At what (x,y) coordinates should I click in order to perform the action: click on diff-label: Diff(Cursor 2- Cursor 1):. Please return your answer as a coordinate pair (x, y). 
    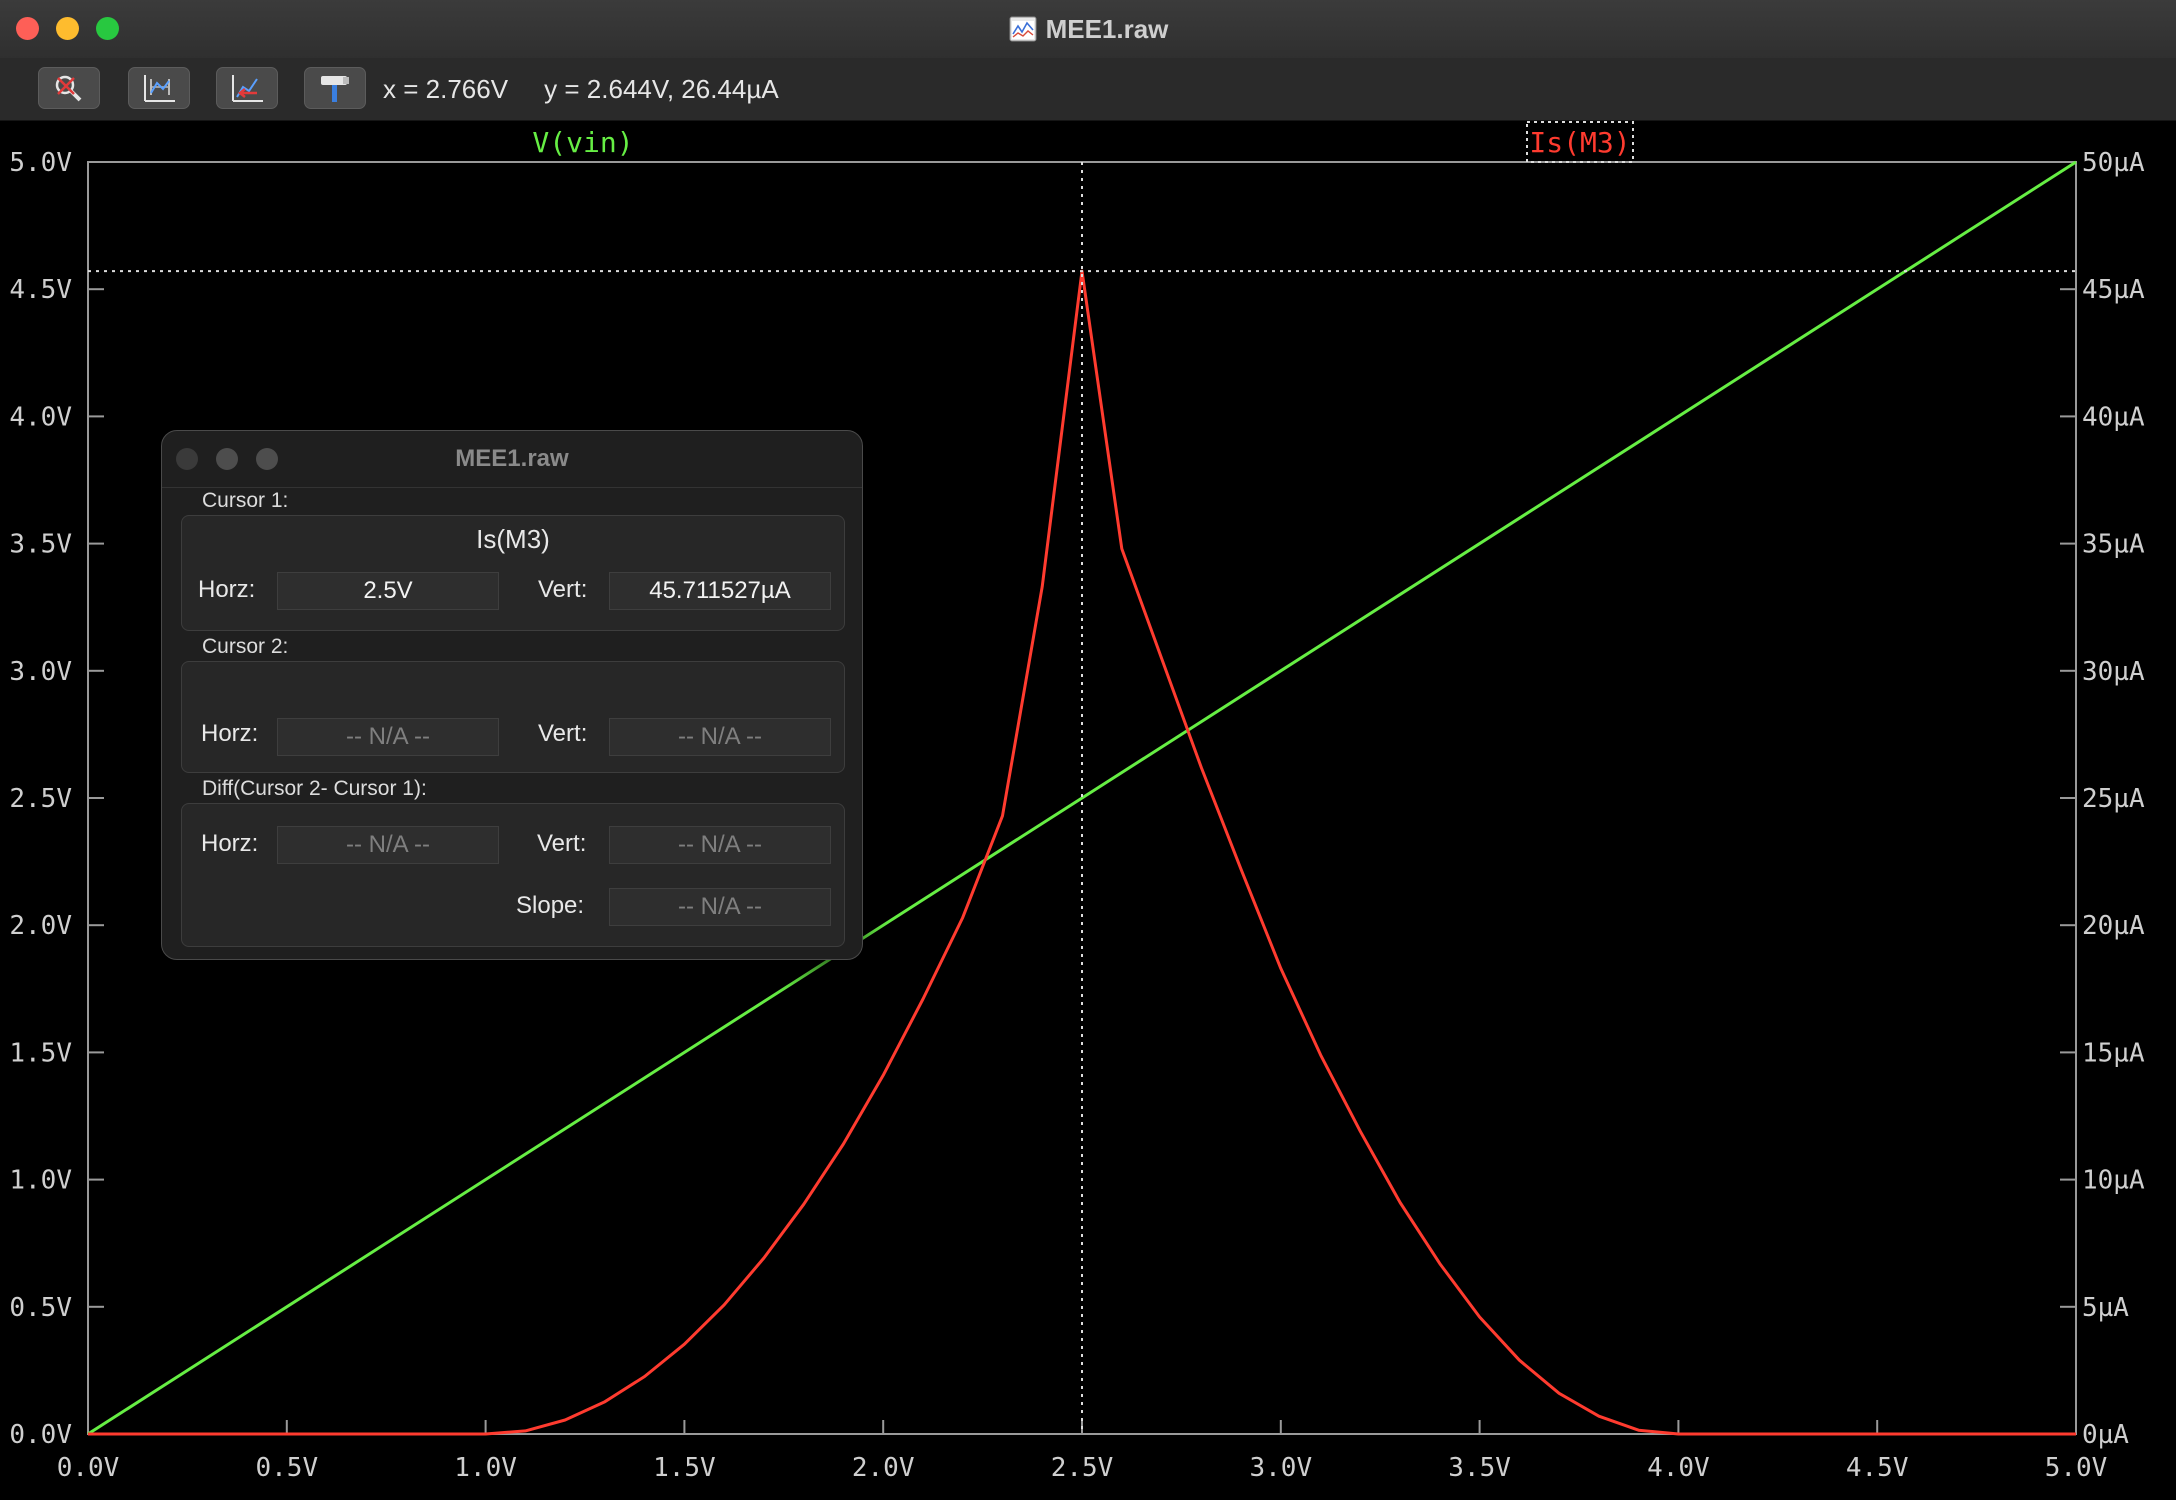
    Looking at the image, I should click on (314, 788).